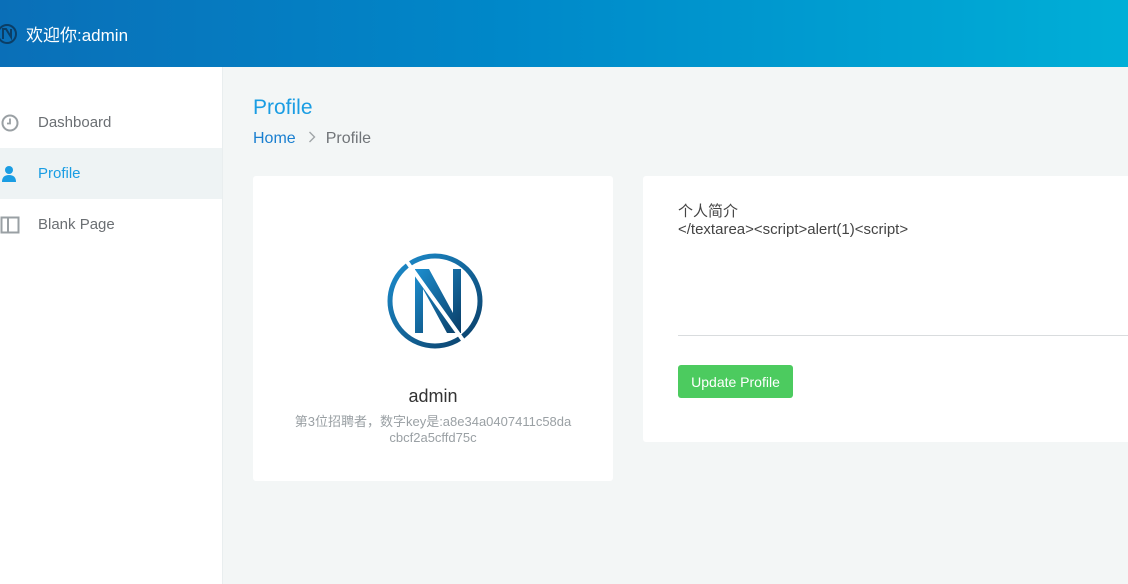  I want to click on update-profile-button: Update Profile, so click(735, 381).